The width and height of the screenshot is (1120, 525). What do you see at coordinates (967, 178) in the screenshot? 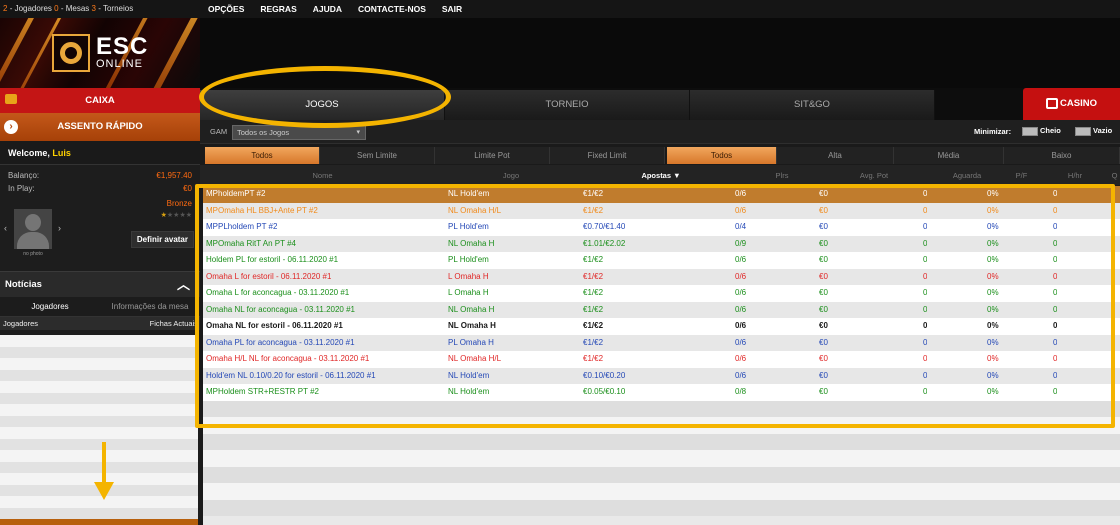
I see `col-waiting: Aguarda` at bounding box center [967, 178].